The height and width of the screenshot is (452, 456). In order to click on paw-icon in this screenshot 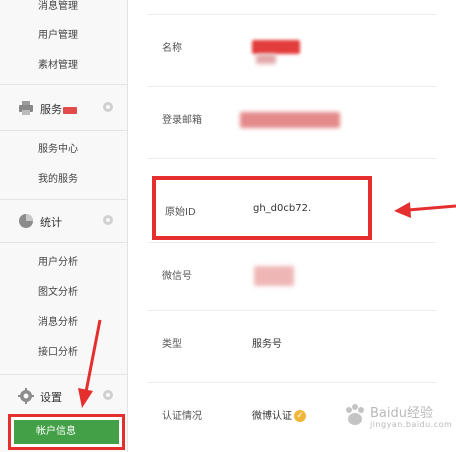, I will do `click(355, 414)`.